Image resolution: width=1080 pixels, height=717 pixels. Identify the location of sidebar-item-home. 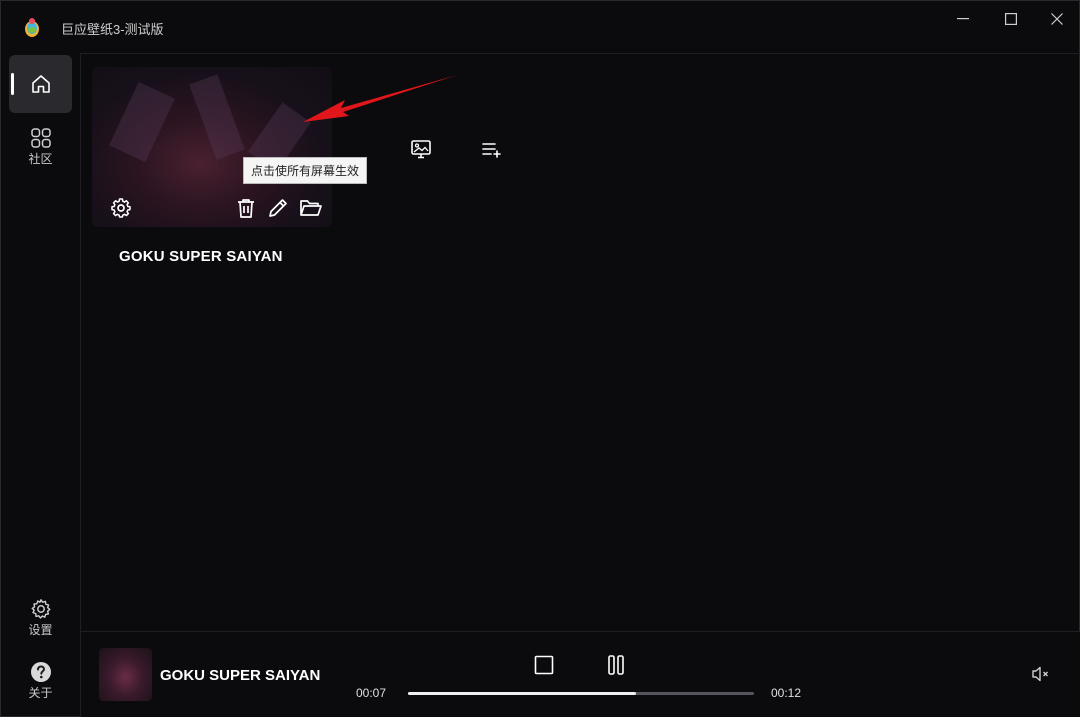
(40, 84).